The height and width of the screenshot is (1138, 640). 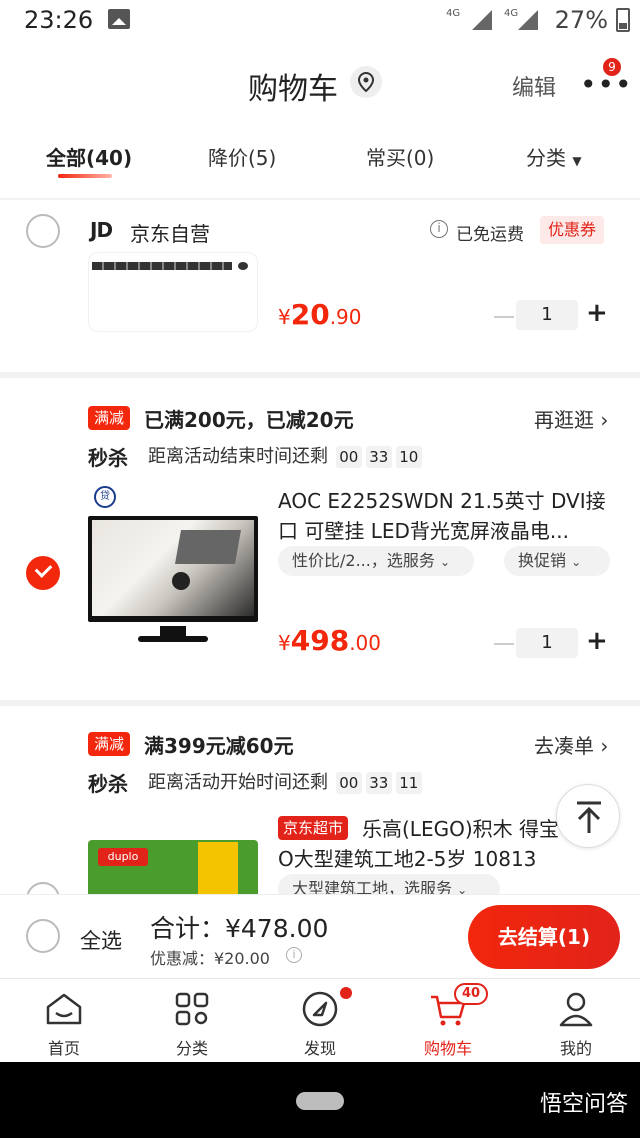 I want to click on tab-price-drop: 降价(5), so click(x=242, y=156).